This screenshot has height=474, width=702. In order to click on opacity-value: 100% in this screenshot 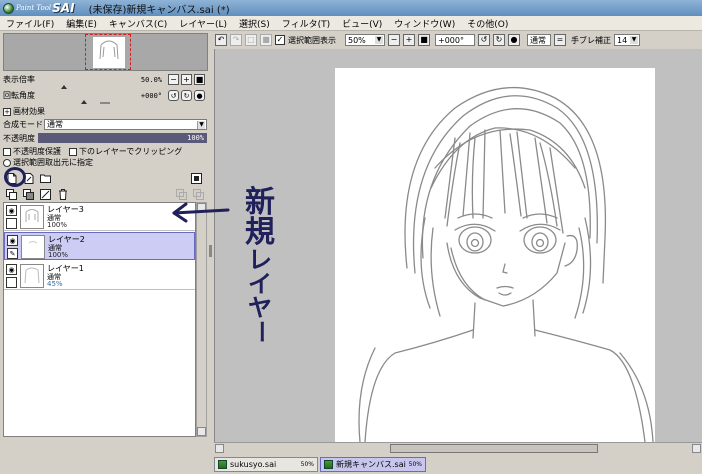, I will do `click(195, 138)`.